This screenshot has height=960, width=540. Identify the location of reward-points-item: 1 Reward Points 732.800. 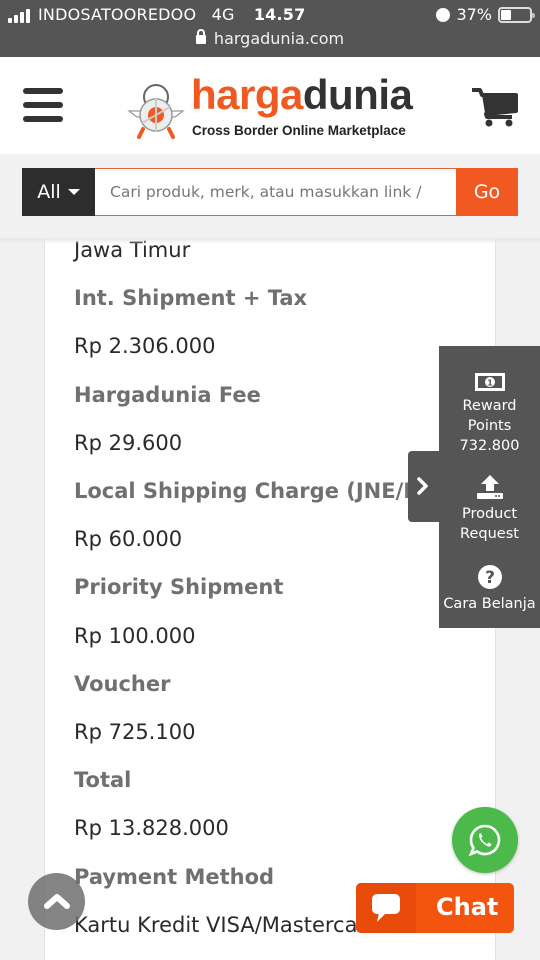
(489, 414).